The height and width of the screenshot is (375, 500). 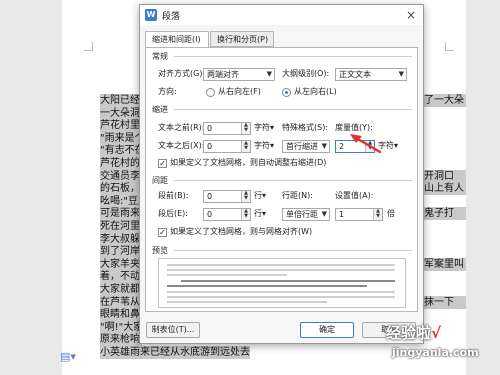 What do you see at coordinates (297, 195) in the screenshot?
I see `line-spacing-label: 行距(N):` at bounding box center [297, 195].